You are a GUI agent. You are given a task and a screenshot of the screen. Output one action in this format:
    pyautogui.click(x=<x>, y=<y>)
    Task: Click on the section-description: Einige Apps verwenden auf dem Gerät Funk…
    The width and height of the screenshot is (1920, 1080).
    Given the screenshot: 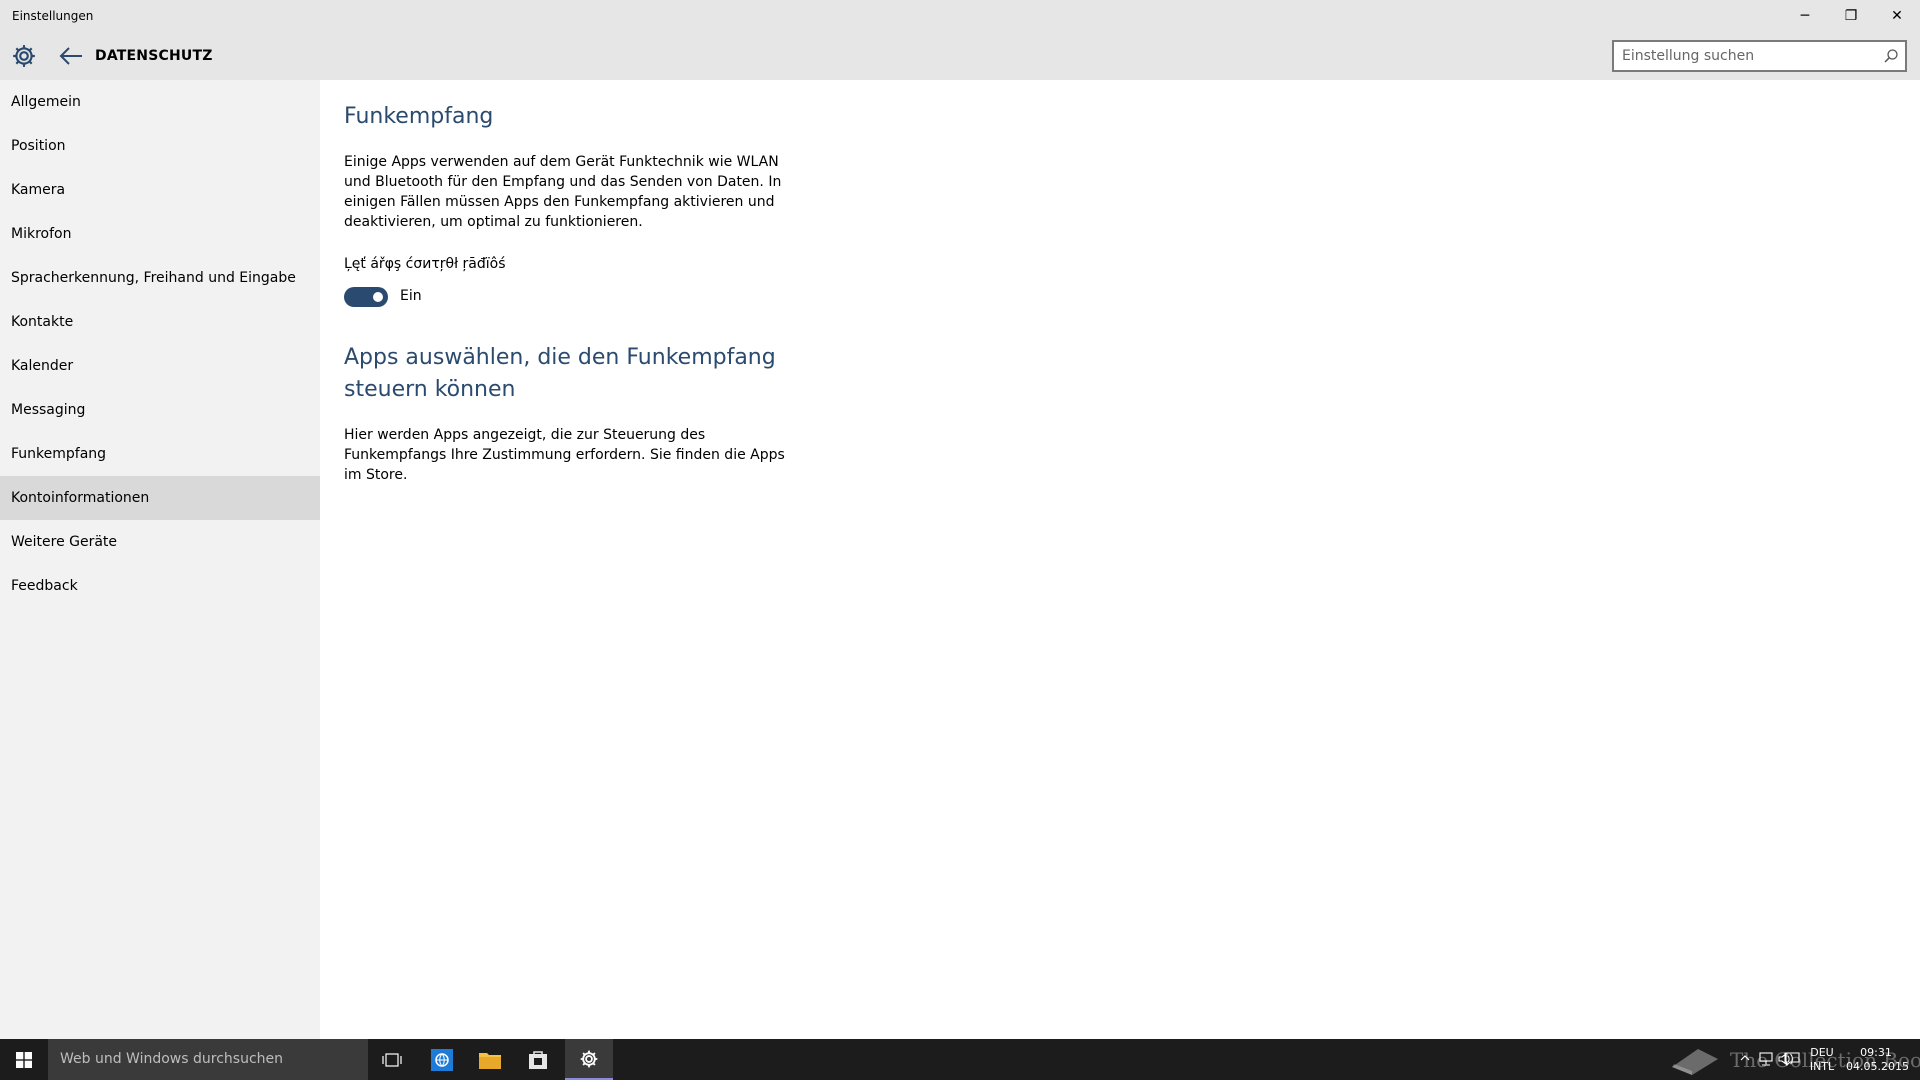 What is the action you would take?
    pyautogui.click(x=563, y=192)
    